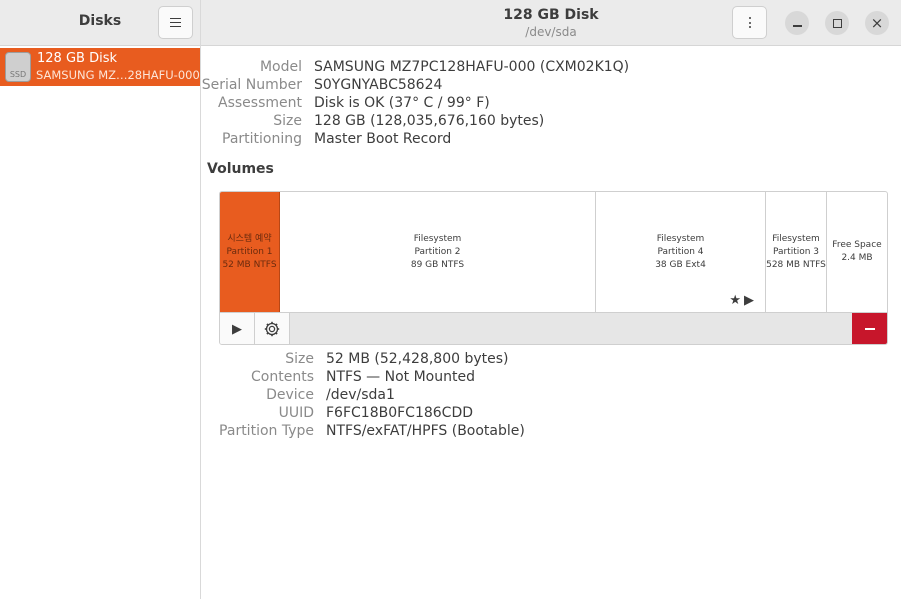  I want to click on sidebar-header: Disks, so click(100, 23).